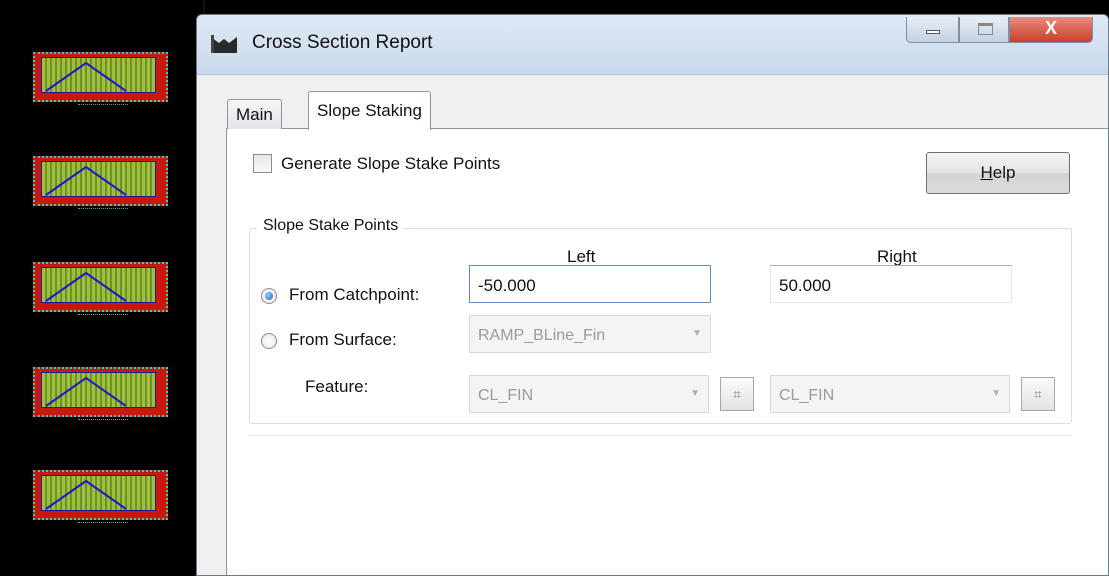 This screenshot has height=576, width=1109. What do you see at coordinates (337, 386) in the screenshot?
I see `feature-label: Feature:` at bounding box center [337, 386].